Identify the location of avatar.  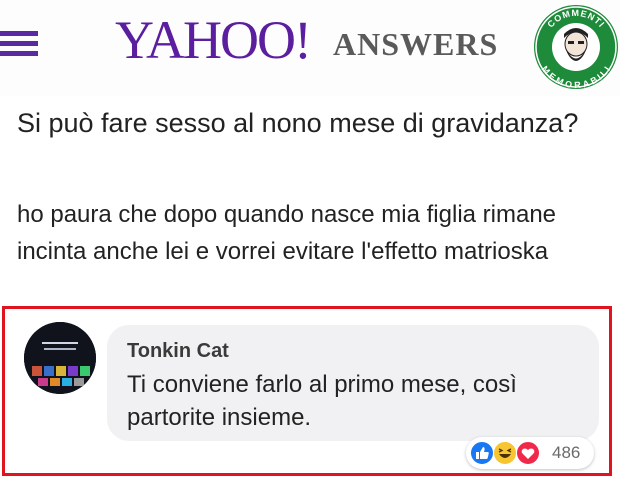
(60, 358).